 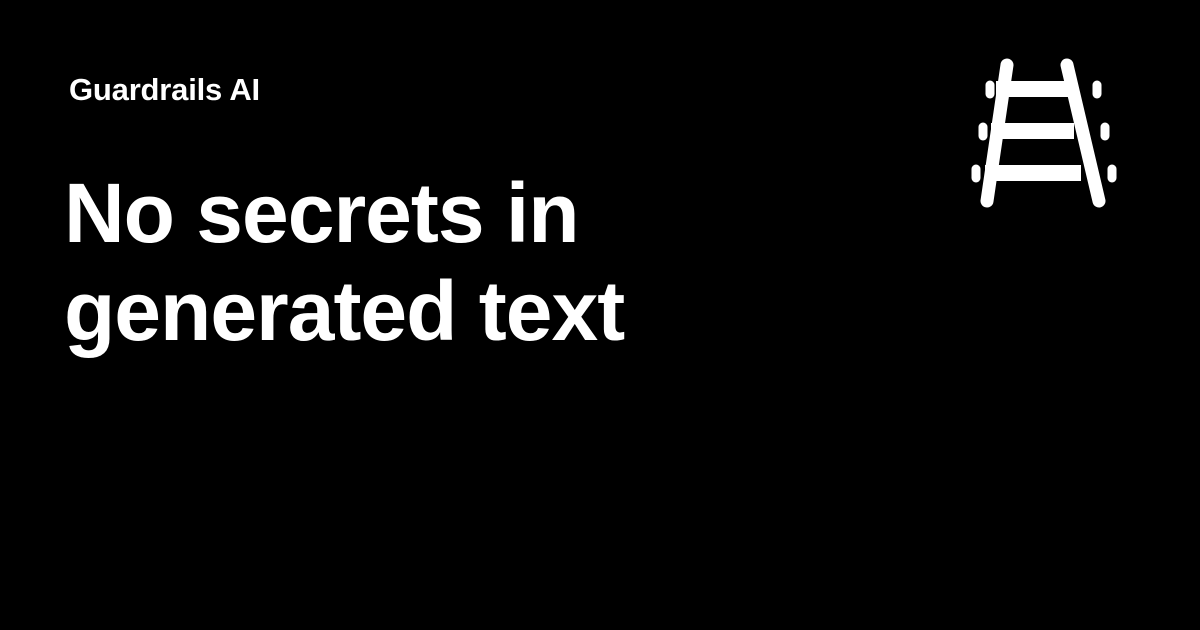 I want to click on headline-line-1: No secrets in, so click(x=322, y=213).